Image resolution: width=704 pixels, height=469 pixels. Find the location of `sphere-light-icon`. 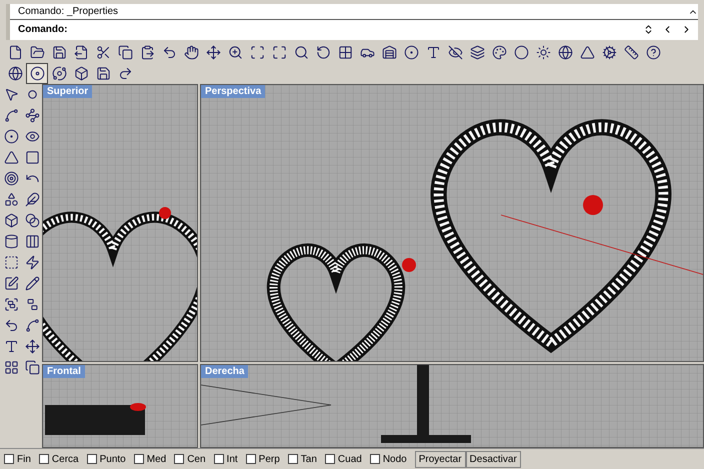

sphere-light-icon is located at coordinates (543, 52).